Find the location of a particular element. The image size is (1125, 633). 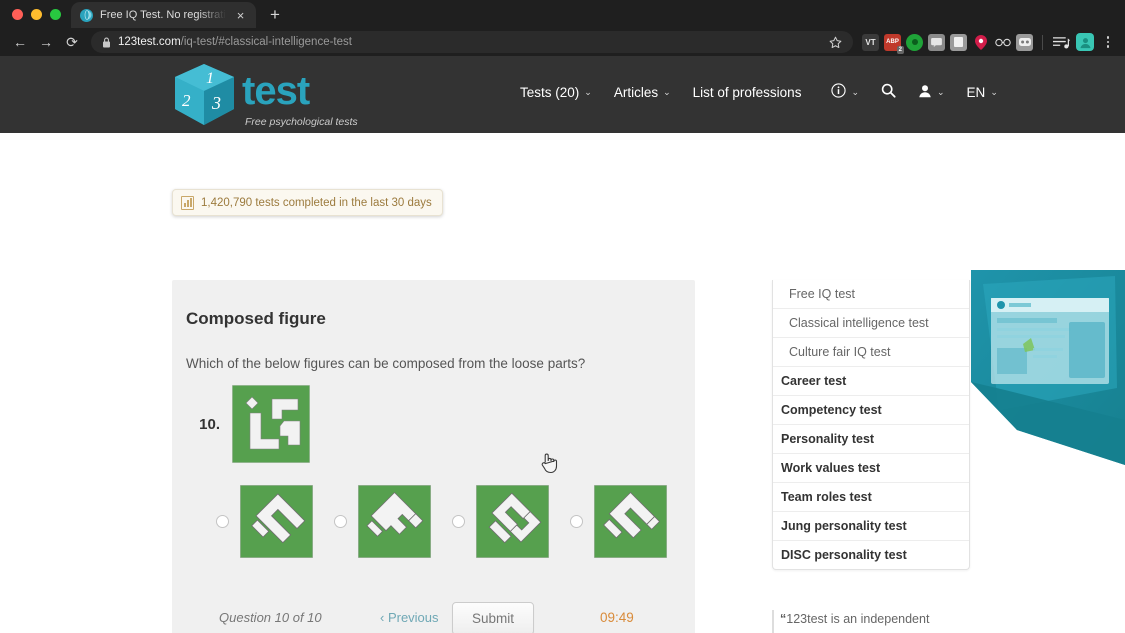

extension-adblock-icon: ABP 2 is located at coordinates (894, 43).